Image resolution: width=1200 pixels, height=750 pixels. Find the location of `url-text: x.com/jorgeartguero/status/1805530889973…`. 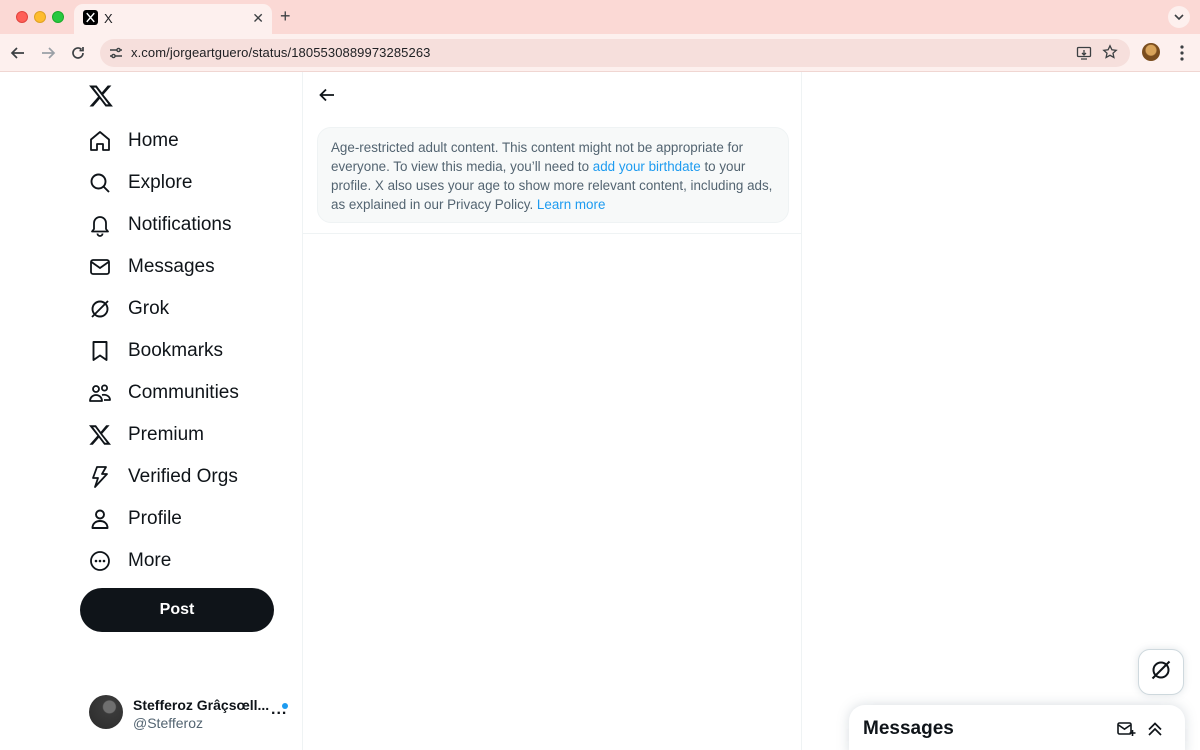

url-text: x.com/jorgeartguero/status/1805530889973… is located at coordinates (281, 52).